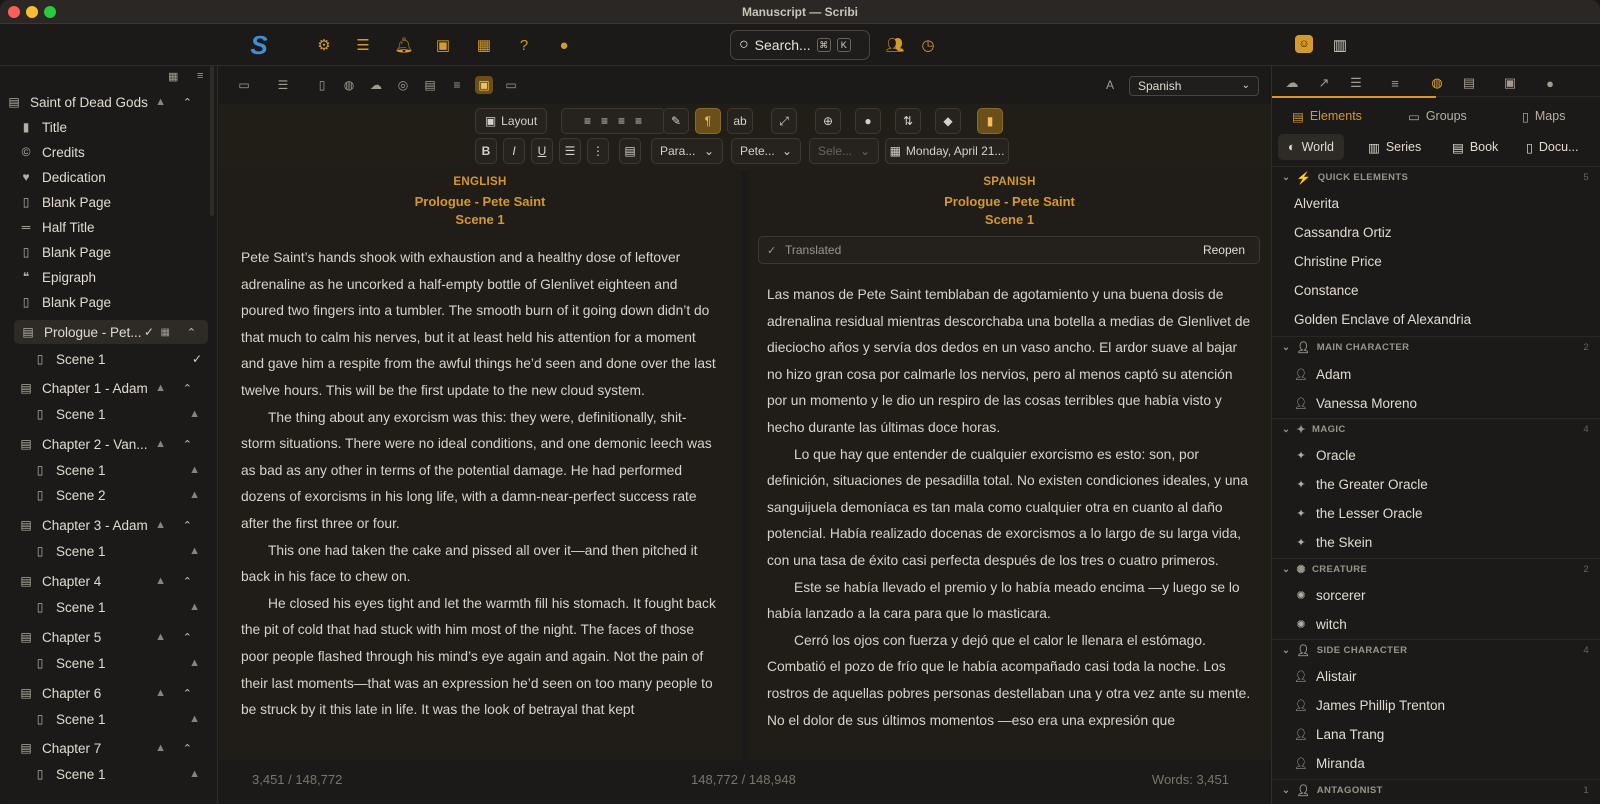  I want to click on book-icon: ▮, so click(990, 121).